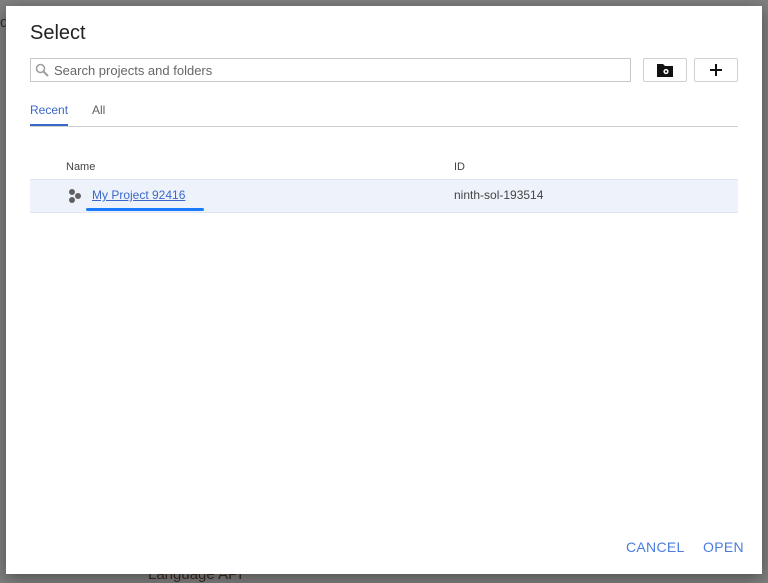 The width and height of the screenshot is (768, 583). I want to click on table-row: My Project 92416 ninth-sol-193514, so click(384, 196).